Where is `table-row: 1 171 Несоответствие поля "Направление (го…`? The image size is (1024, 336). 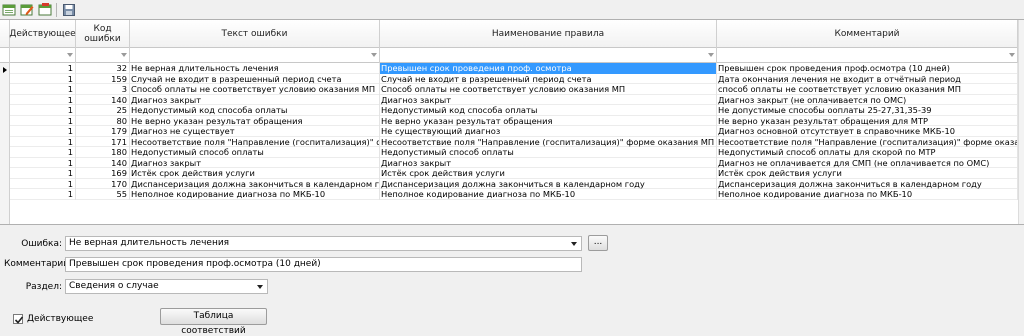 table-row: 1 171 Несоответствие поля "Направление (го… is located at coordinates (517, 141).